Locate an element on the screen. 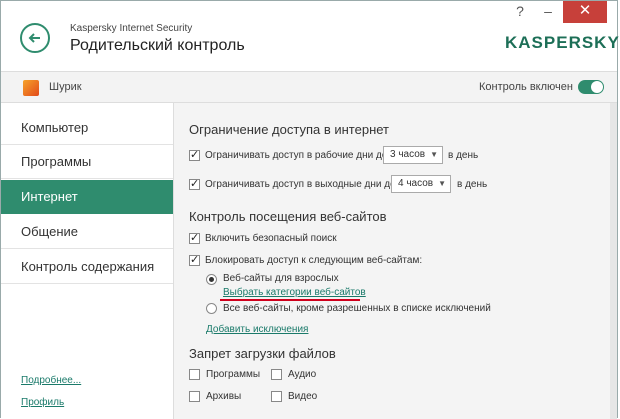  sidebar-item-communication: Общение is located at coordinates (87, 232).